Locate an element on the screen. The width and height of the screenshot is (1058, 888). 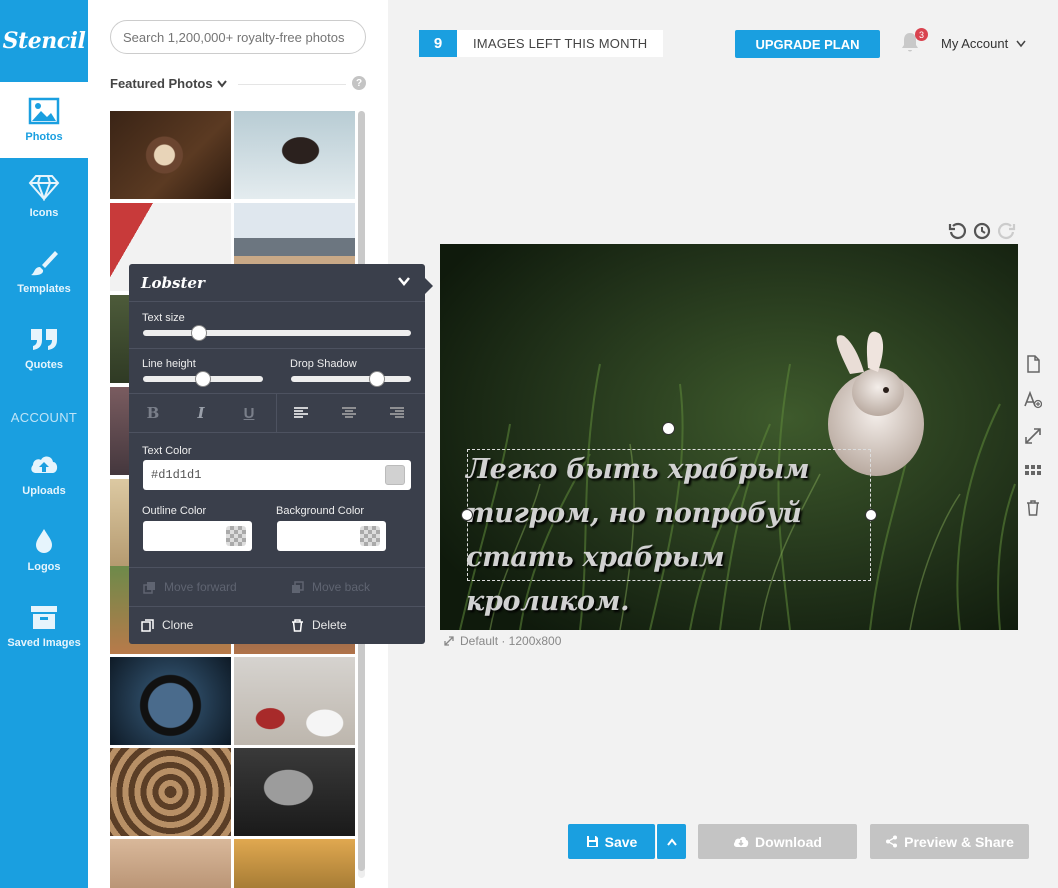
images-left-count: 9 is located at coordinates (438, 43).